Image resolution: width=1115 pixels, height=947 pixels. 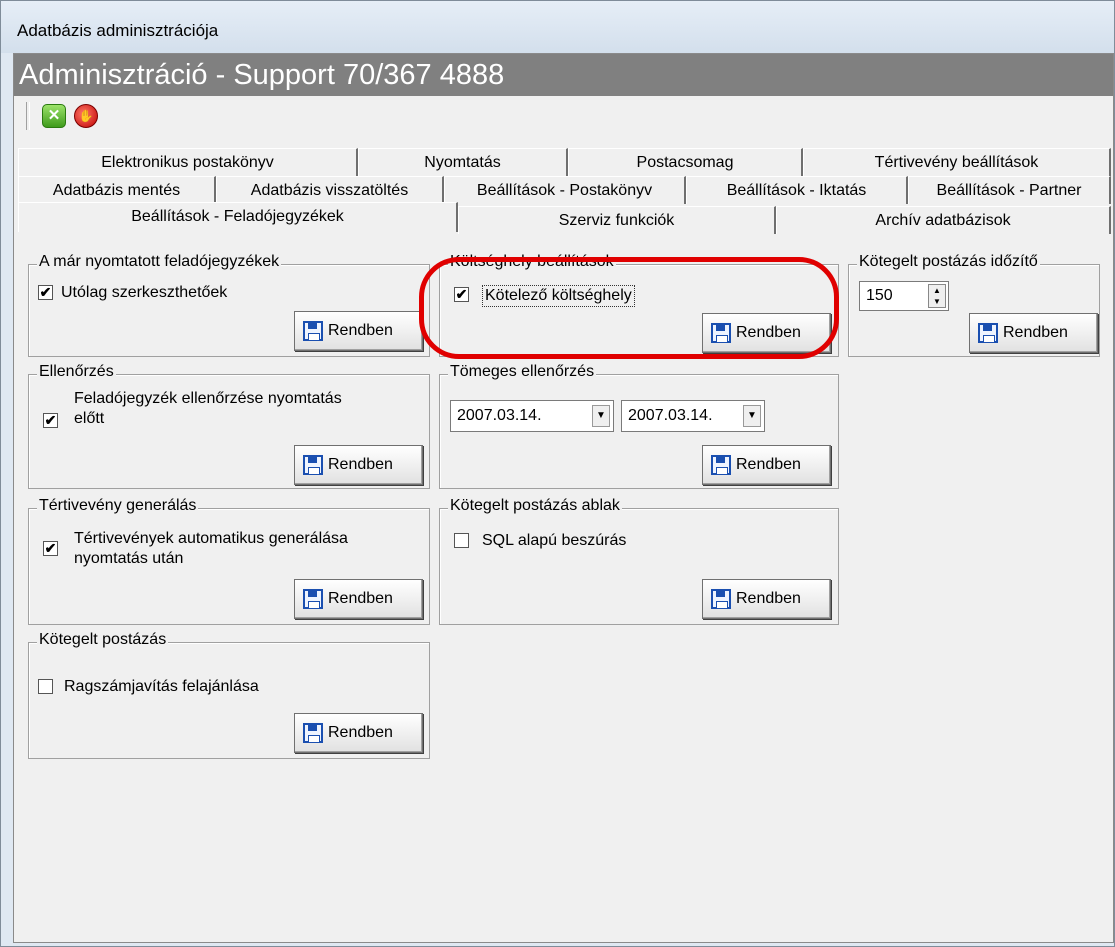 What do you see at coordinates (238, 217) in the screenshot?
I see `tab-beallitasok-feladojegyzekek: Beállítások - Feladójegyzékek` at bounding box center [238, 217].